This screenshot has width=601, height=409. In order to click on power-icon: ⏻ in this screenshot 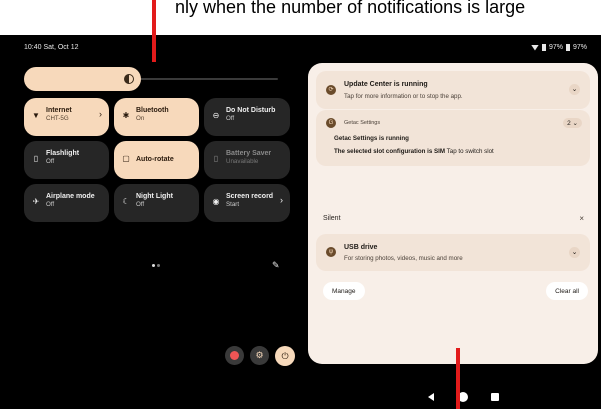, I will do `click(285, 355)`.